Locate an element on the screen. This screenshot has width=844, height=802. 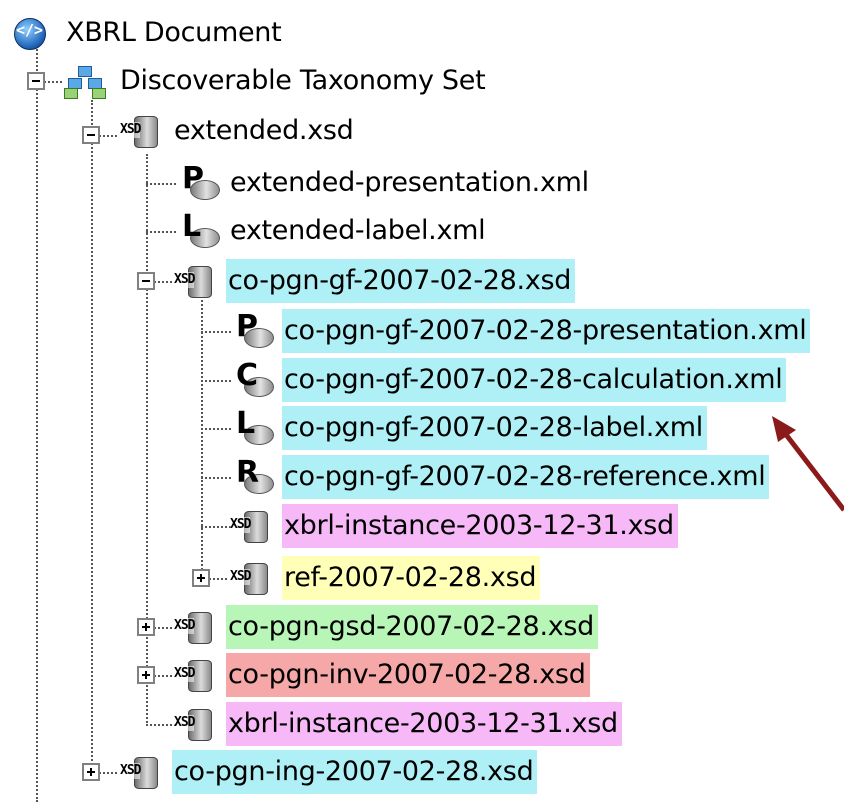
tree-node-ref-xsd: XSD ref-2007-02-28.xsd is located at coordinates (290, 578).